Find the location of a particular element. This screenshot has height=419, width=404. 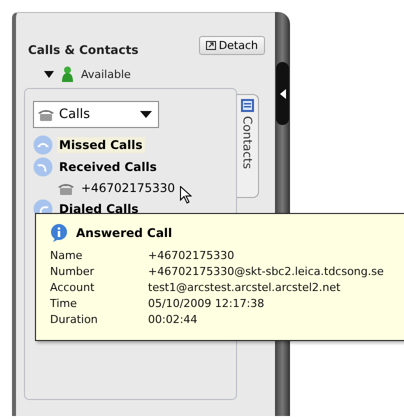

field-label: Name is located at coordinates (67, 256).